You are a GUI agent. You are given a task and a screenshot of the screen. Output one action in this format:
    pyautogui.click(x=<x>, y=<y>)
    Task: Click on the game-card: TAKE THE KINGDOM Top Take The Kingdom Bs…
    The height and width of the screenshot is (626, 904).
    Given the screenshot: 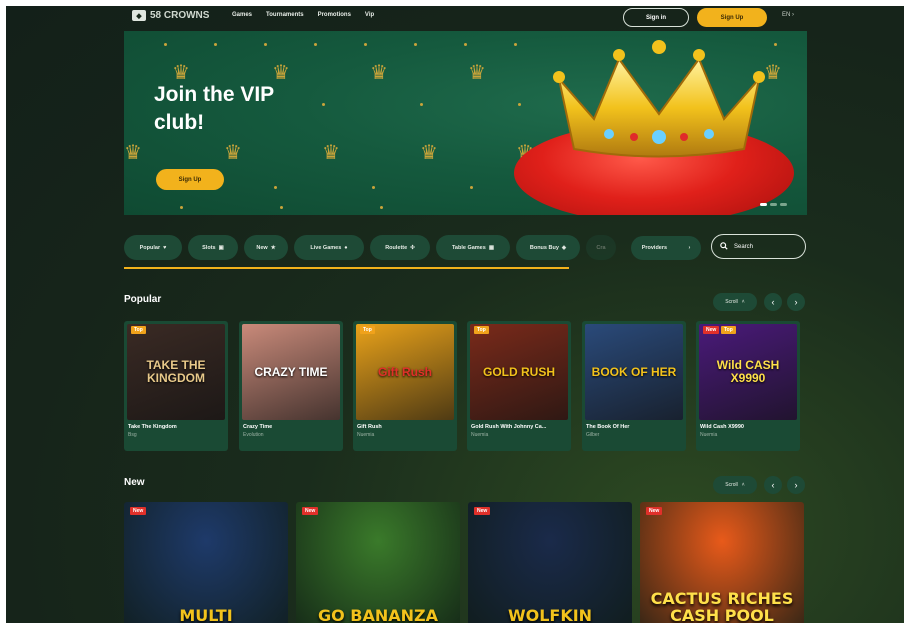 What is the action you would take?
    pyautogui.click(x=176, y=386)
    